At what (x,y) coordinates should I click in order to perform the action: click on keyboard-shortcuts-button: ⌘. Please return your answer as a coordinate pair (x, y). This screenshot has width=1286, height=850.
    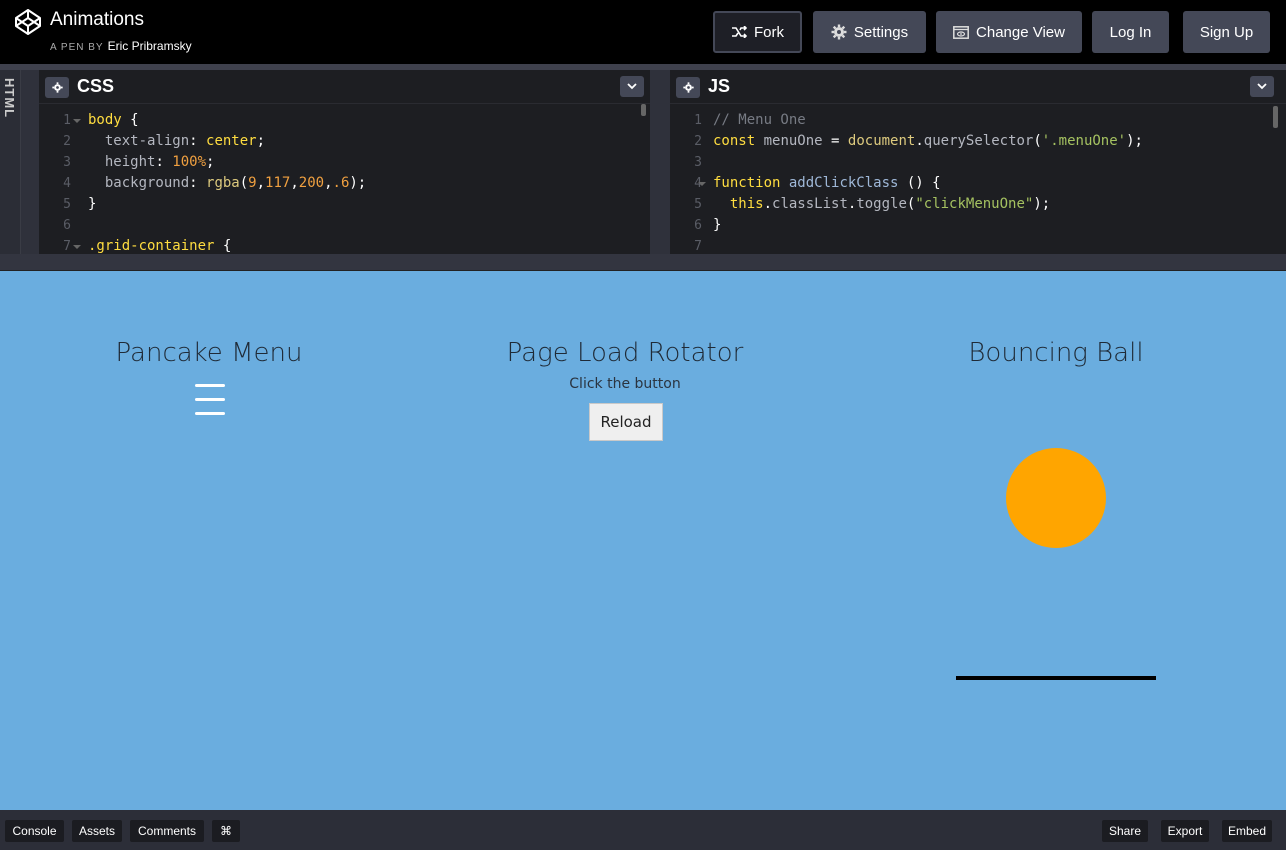
    Looking at the image, I should click on (226, 831).